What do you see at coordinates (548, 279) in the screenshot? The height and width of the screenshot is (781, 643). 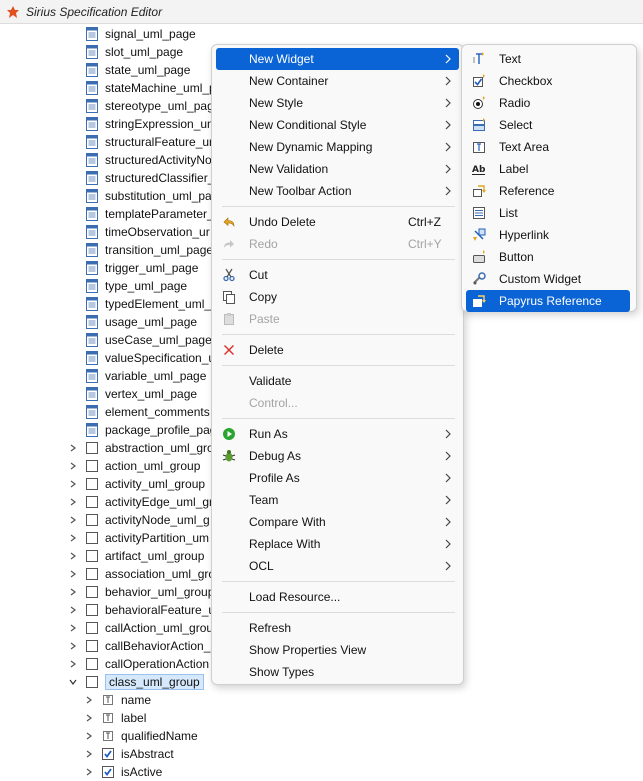 I see `submenu-item-custom-widget: Custom Widget` at bounding box center [548, 279].